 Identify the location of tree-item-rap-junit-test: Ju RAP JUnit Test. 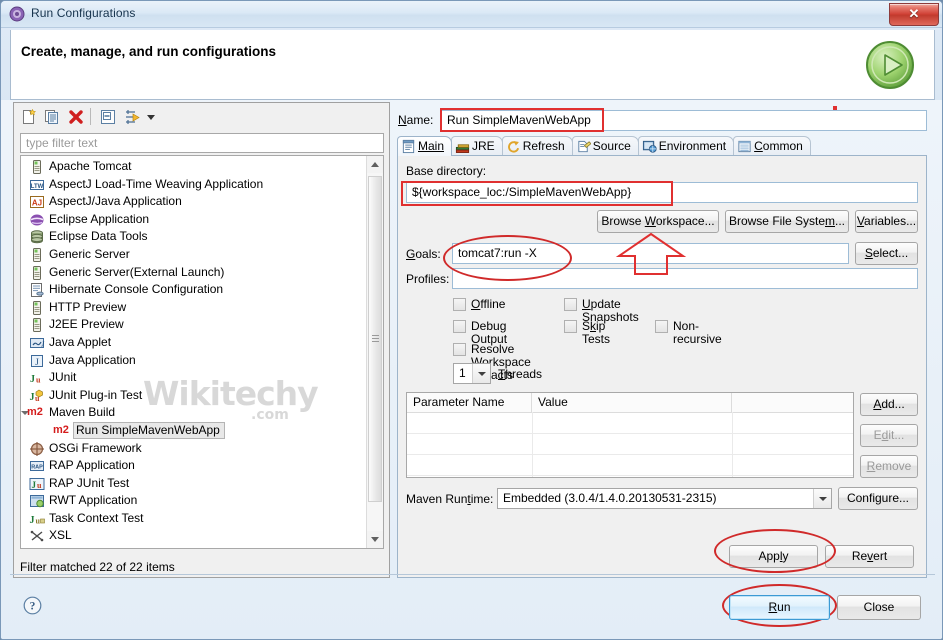
(193, 484).